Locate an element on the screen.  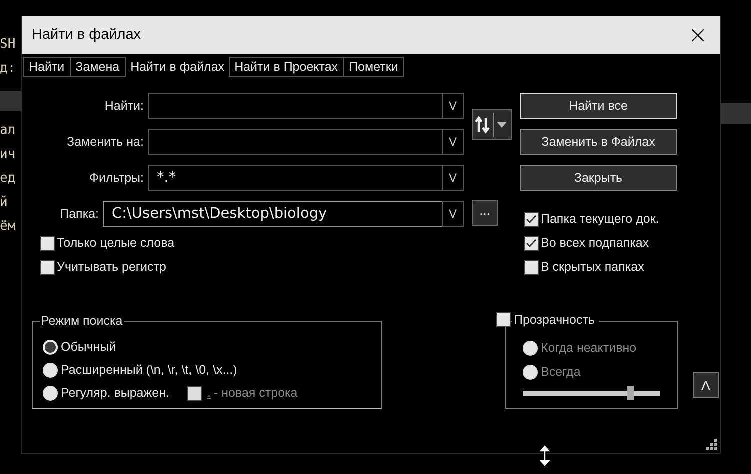
checkbox-label: В скрытых папках is located at coordinates (592, 267).